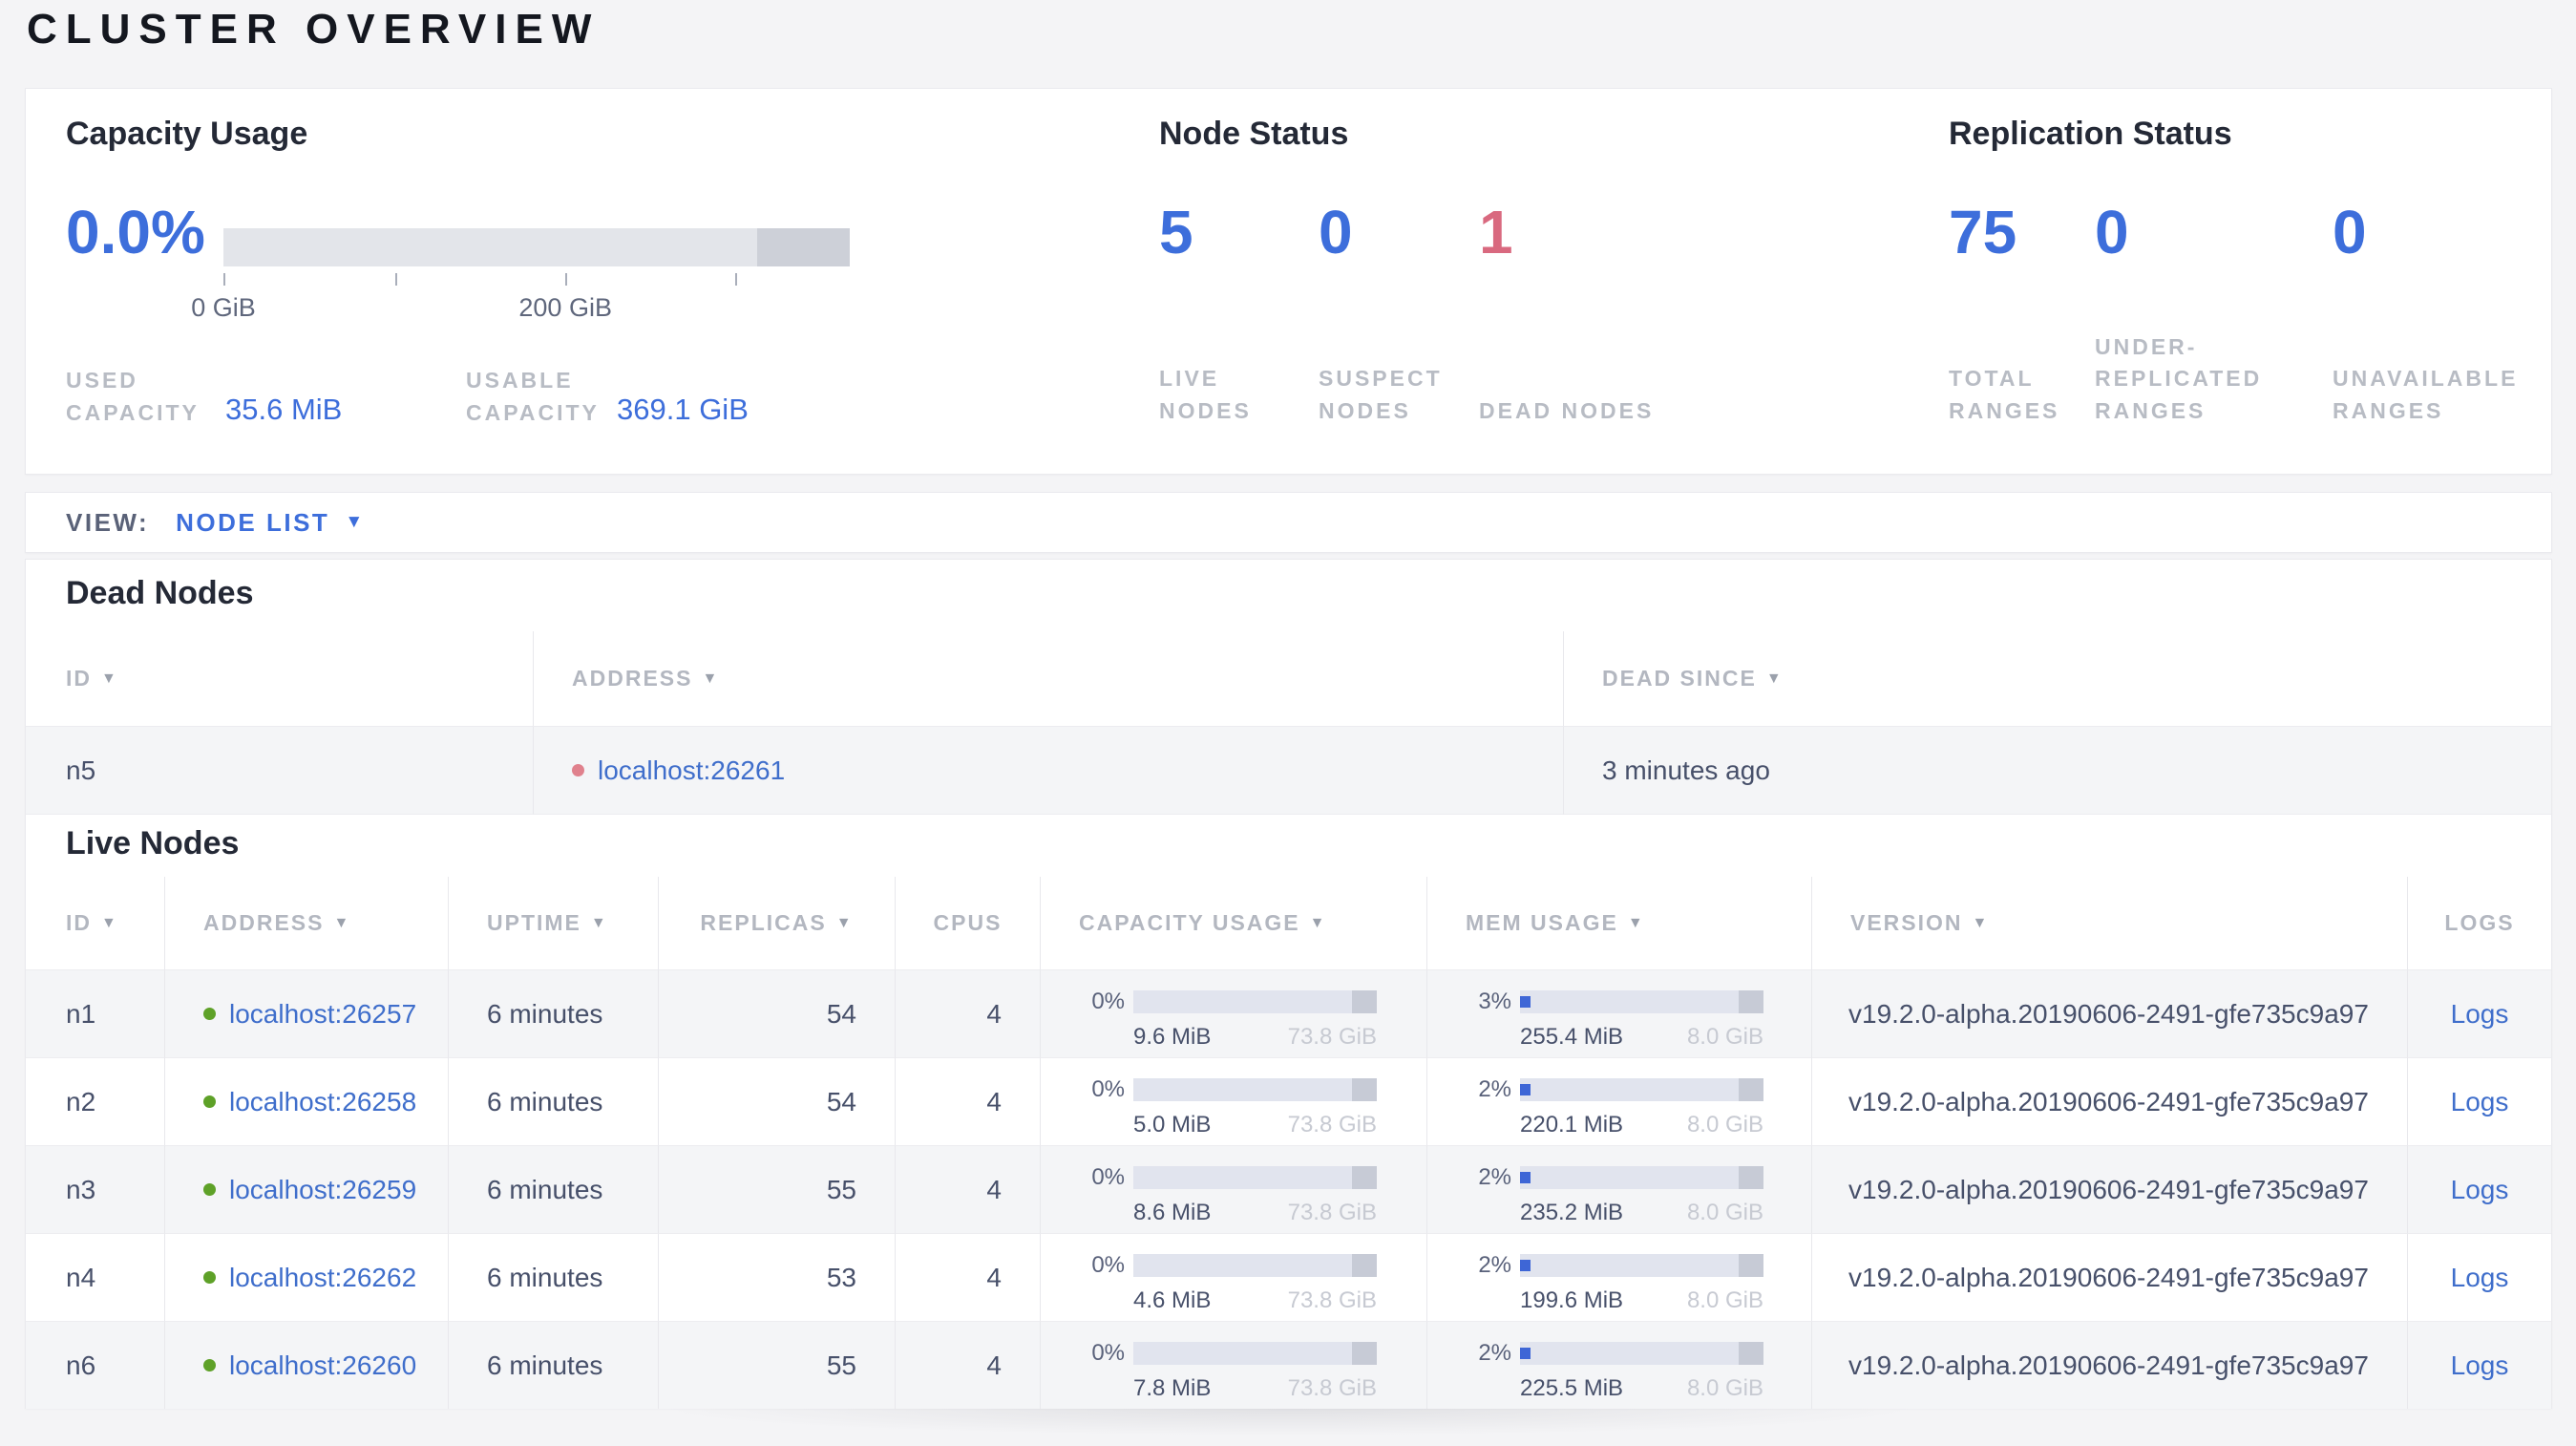 Image resolution: width=2576 pixels, height=1446 pixels. Describe the element at coordinates (1234, 1190) in the screenshot. I see `node-capacity-usage-cell: 0% 8.6 MiB 73.8 GiB` at that location.